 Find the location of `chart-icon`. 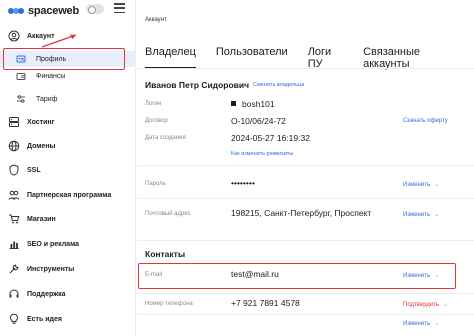

chart-icon is located at coordinates (14, 244).